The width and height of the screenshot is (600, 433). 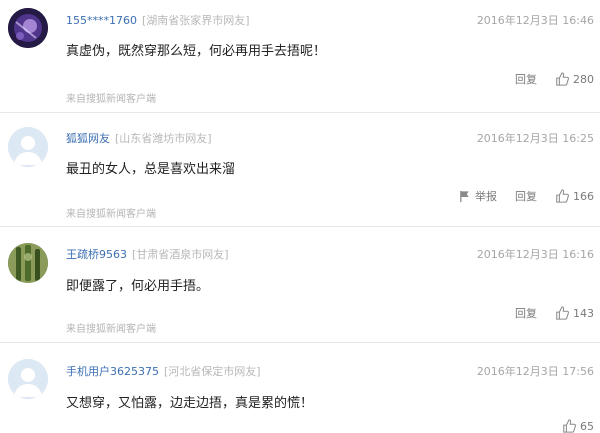 What do you see at coordinates (583, 313) in the screenshot?
I see `like-count: 143` at bounding box center [583, 313].